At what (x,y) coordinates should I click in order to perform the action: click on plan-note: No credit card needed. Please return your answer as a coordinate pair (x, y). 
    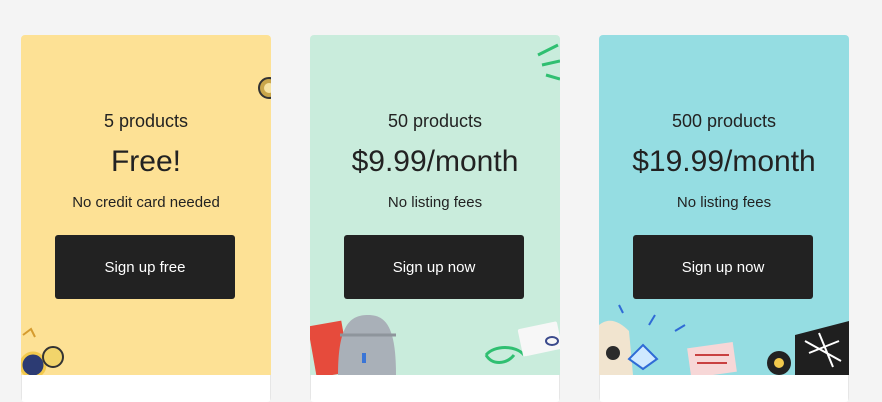
    Looking at the image, I should click on (146, 202).